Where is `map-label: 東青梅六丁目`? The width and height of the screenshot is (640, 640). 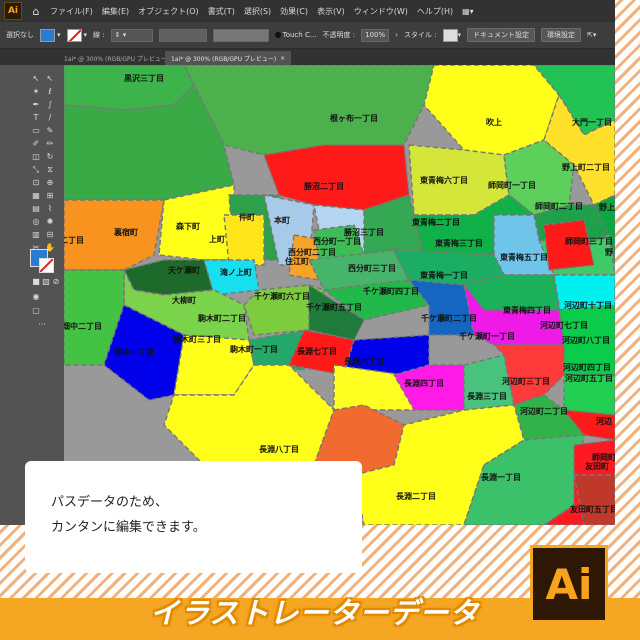
map-label: 東青梅六丁目 is located at coordinates (444, 180).